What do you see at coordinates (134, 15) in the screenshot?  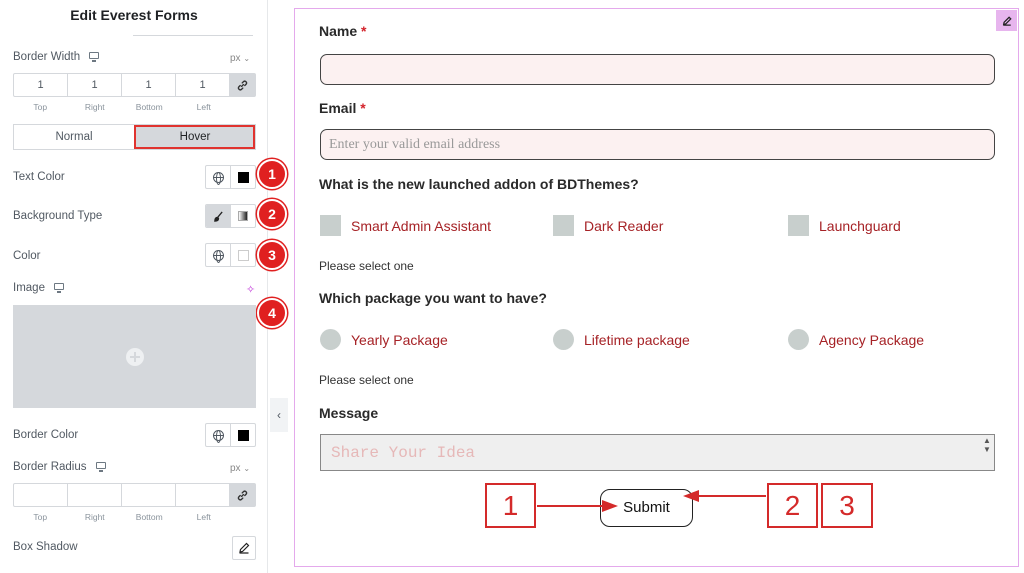 I see `panel-title: Edit Everest Forms` at bounding box center [134, 15].